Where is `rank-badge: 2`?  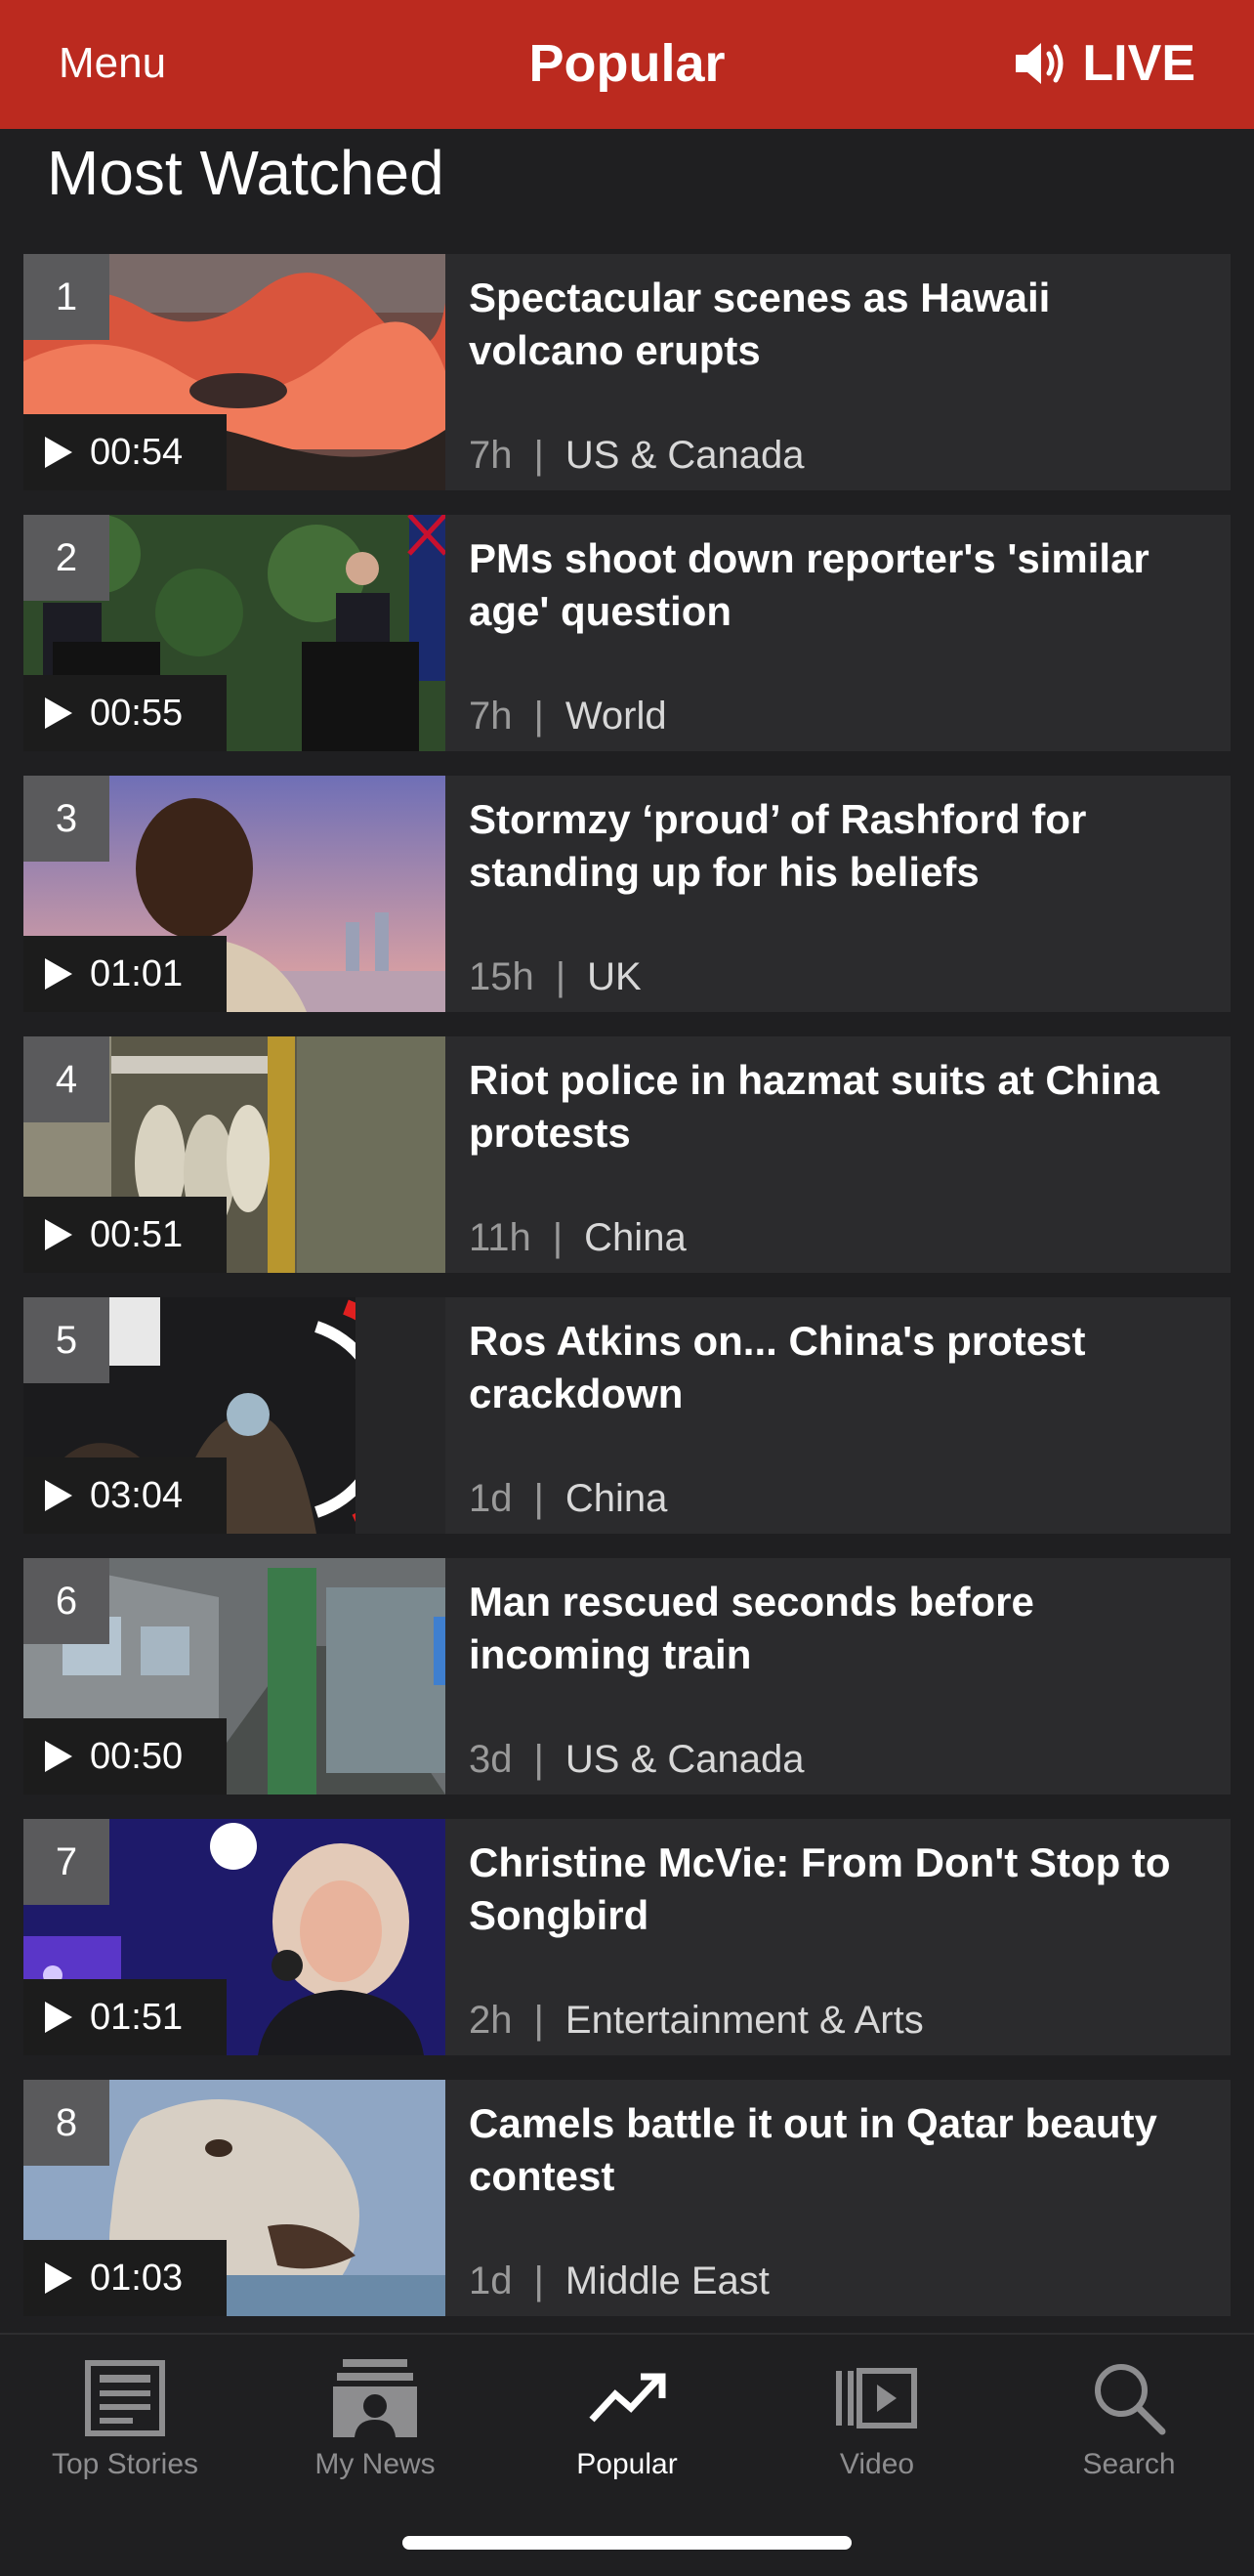
rank-badge: 2 is located at coordinates (66, 558).